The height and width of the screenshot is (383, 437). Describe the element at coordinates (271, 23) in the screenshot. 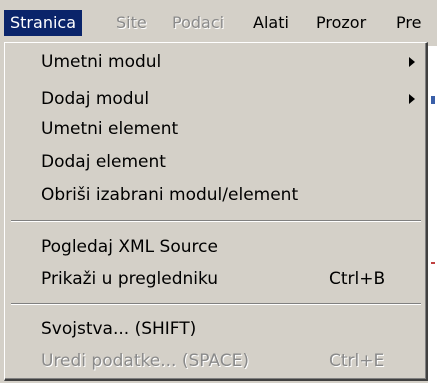

I see `menu-alati: Alati` at that location.